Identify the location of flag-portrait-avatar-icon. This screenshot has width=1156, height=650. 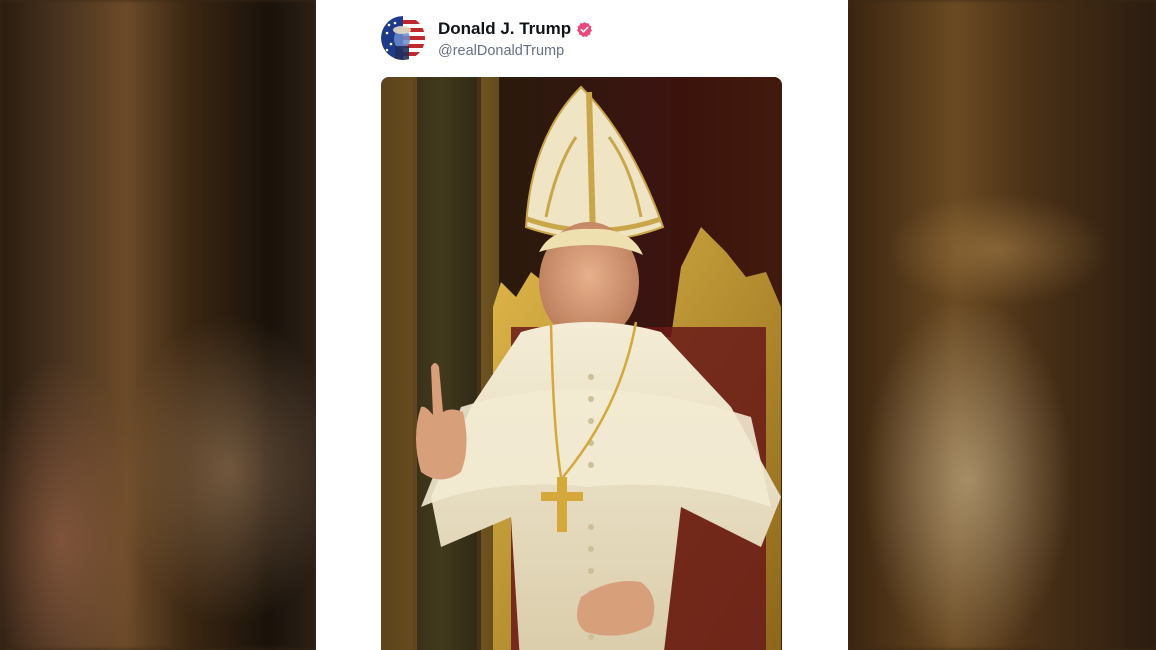
(403, 38).